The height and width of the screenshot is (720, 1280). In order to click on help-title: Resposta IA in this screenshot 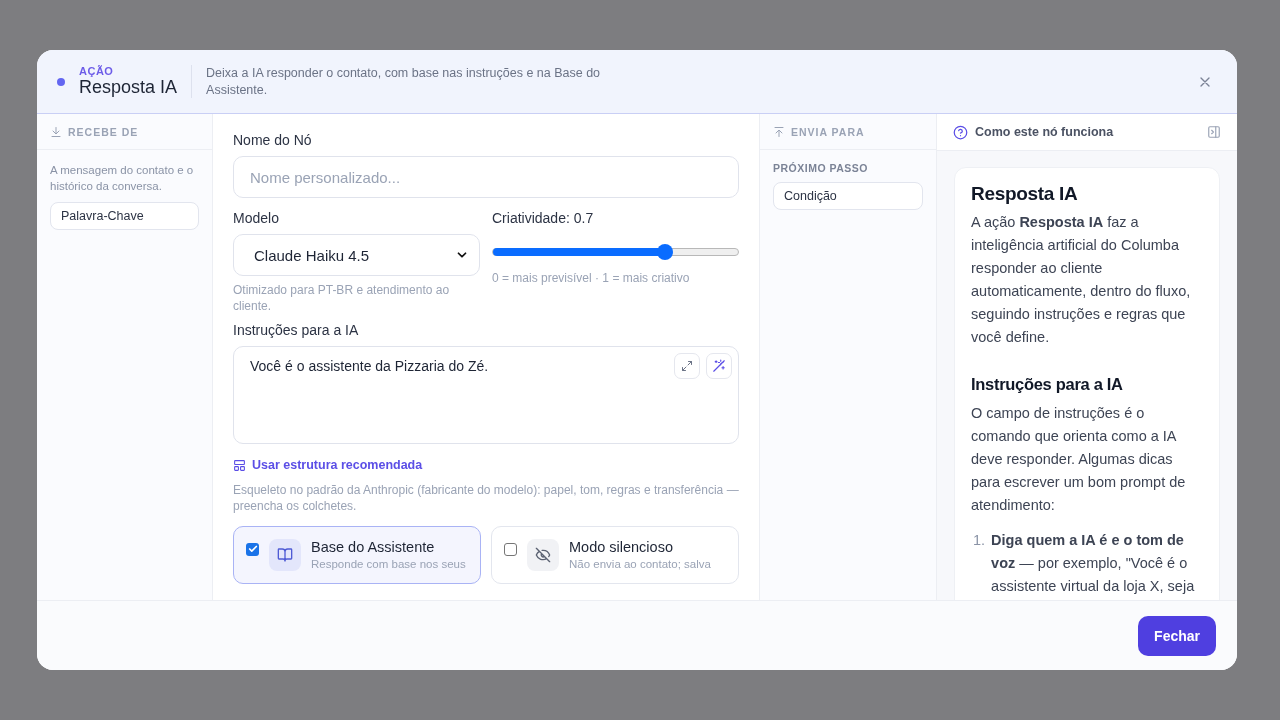, I will do `click(1025, 193)`.